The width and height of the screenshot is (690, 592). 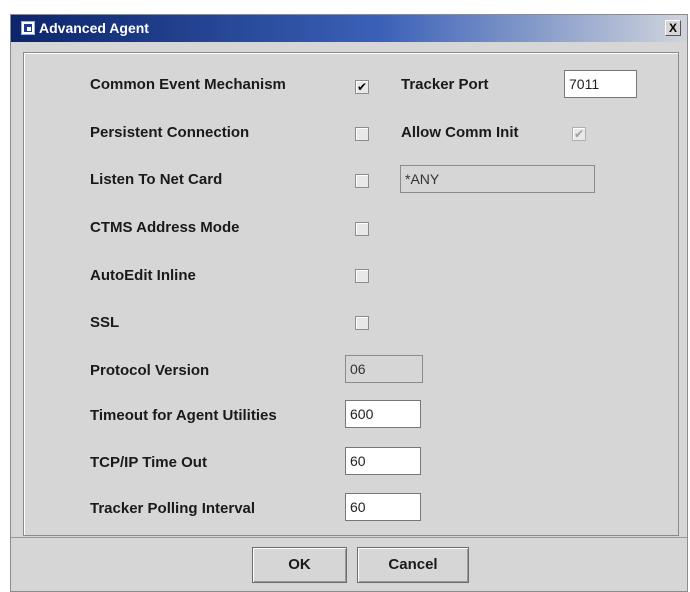 What do you see at coordinates (28, 28) in the screenshot?
I see `app-icon` at bounding box center [28, 28].